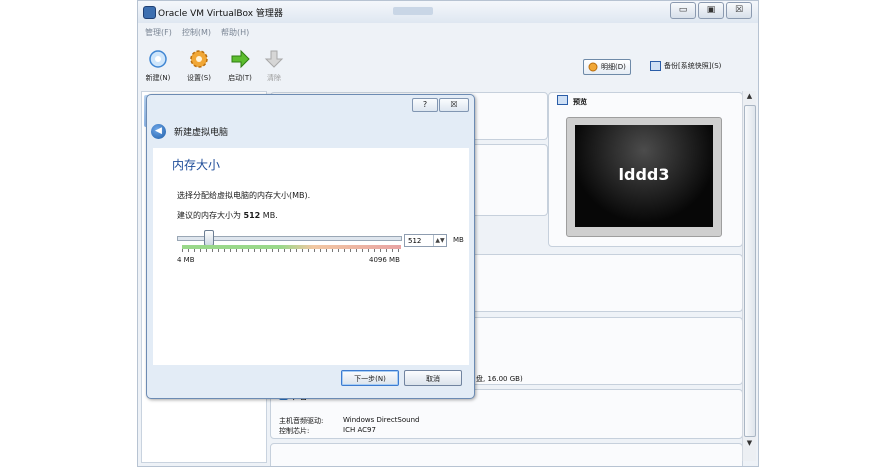 This screenshot has height=467, width=893. I want to click on memory-recommendation: 建议的内存大小为 512 MB., so click(227, 215).